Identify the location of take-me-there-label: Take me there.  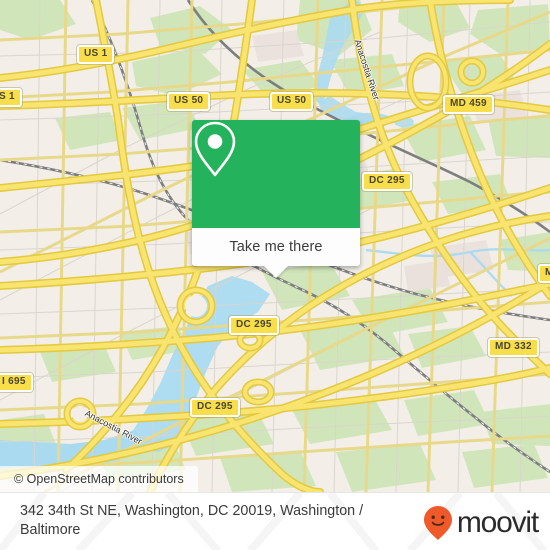
(276, 247).